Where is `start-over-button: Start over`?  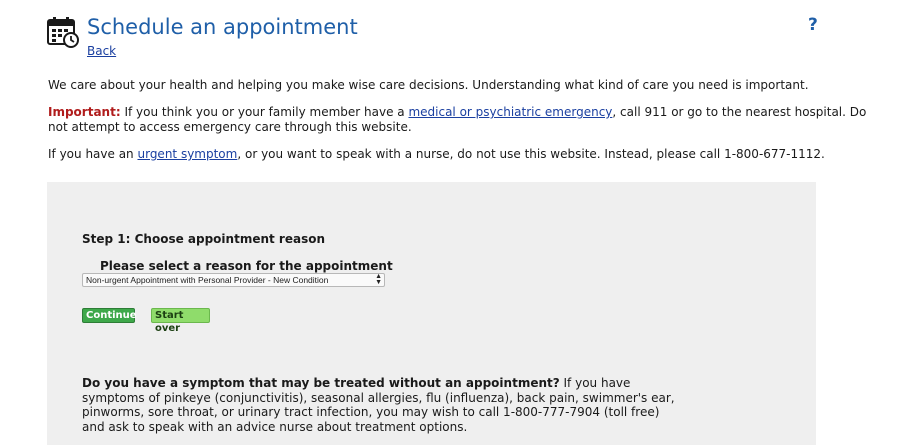 start-over-button: Start over is located at coordinates (180, 321).